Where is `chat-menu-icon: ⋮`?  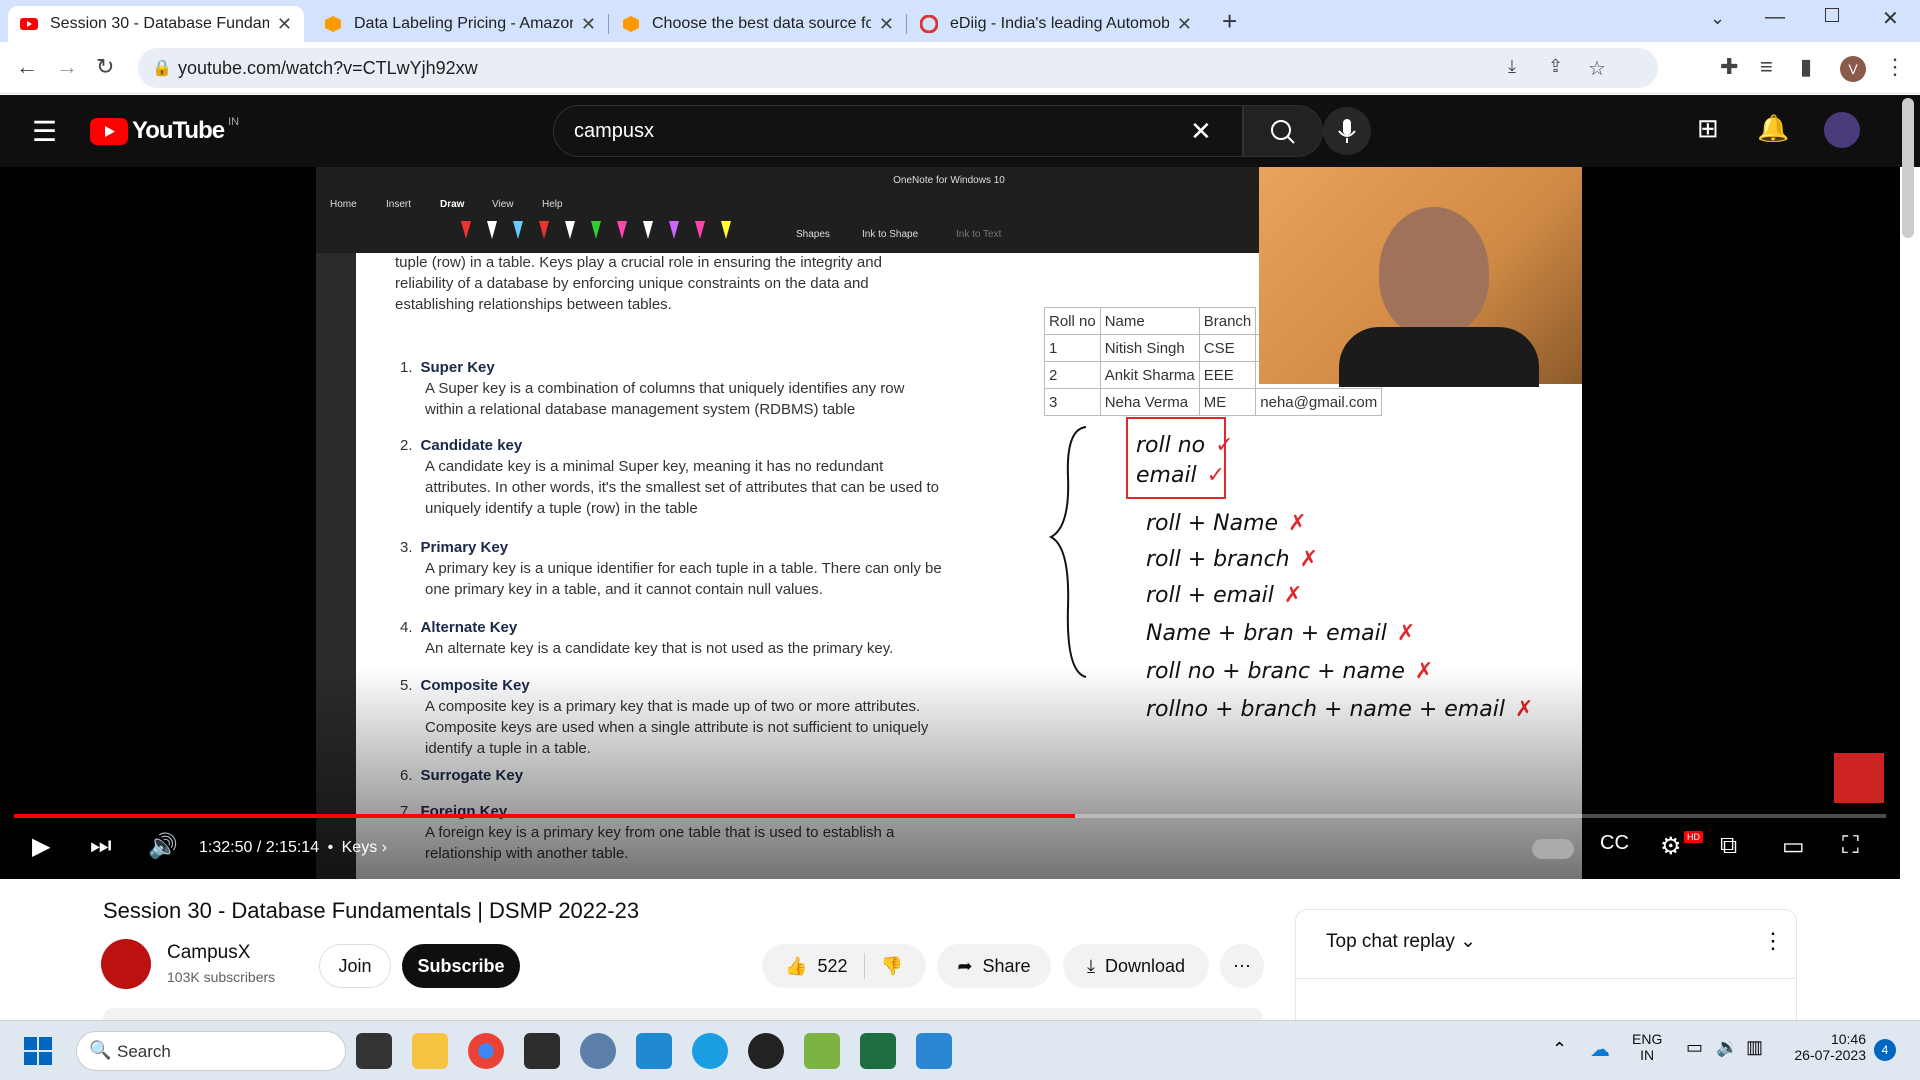
chat-menu-icon: ⋮ is located at coordinates (1773, 941).